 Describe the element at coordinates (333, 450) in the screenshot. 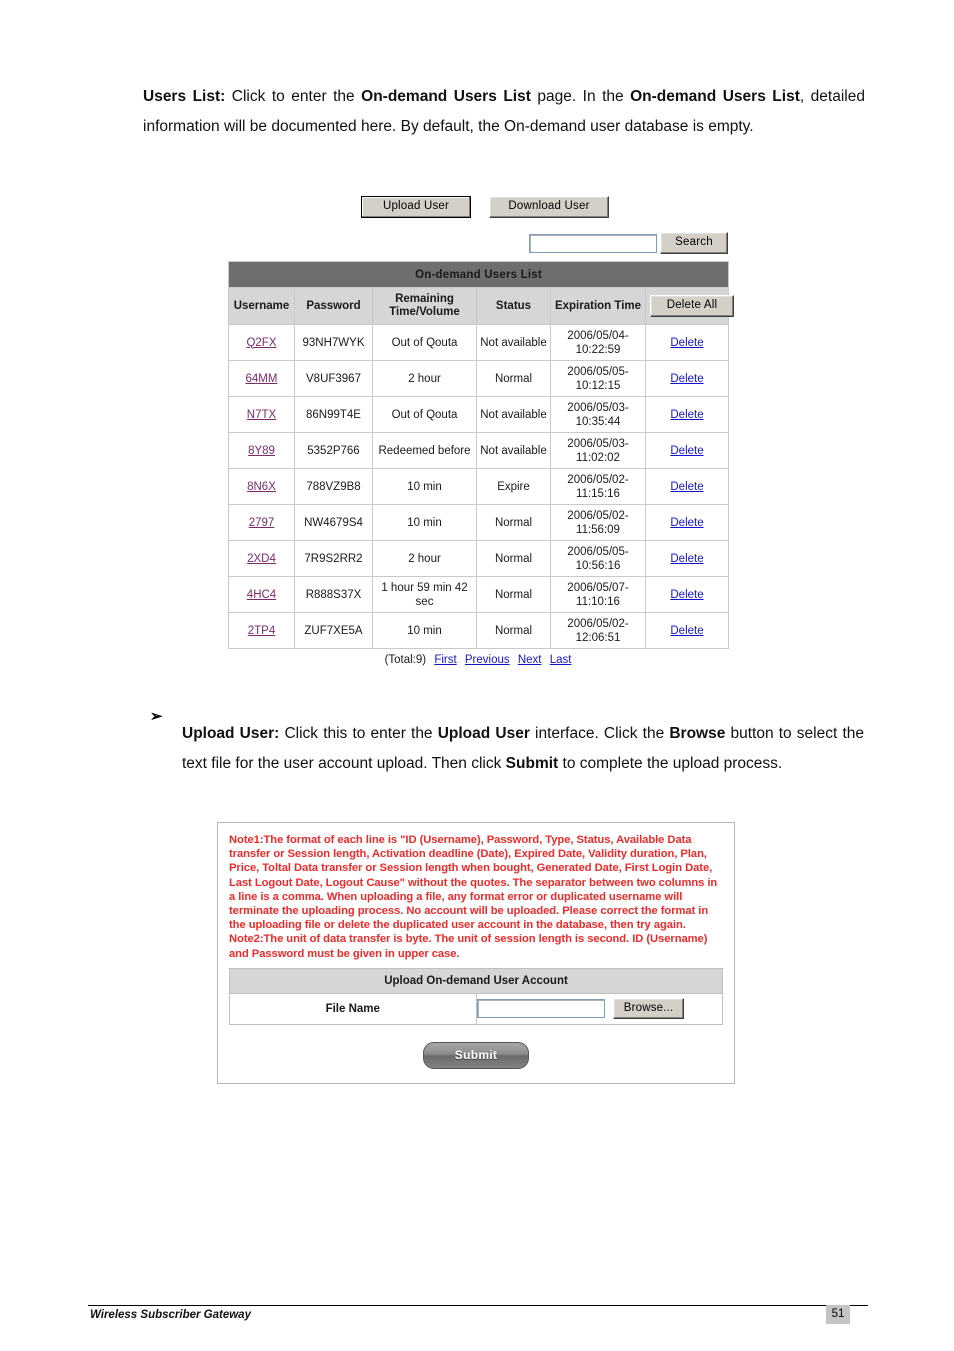

I see `cell-password: 5352P766` at that location.